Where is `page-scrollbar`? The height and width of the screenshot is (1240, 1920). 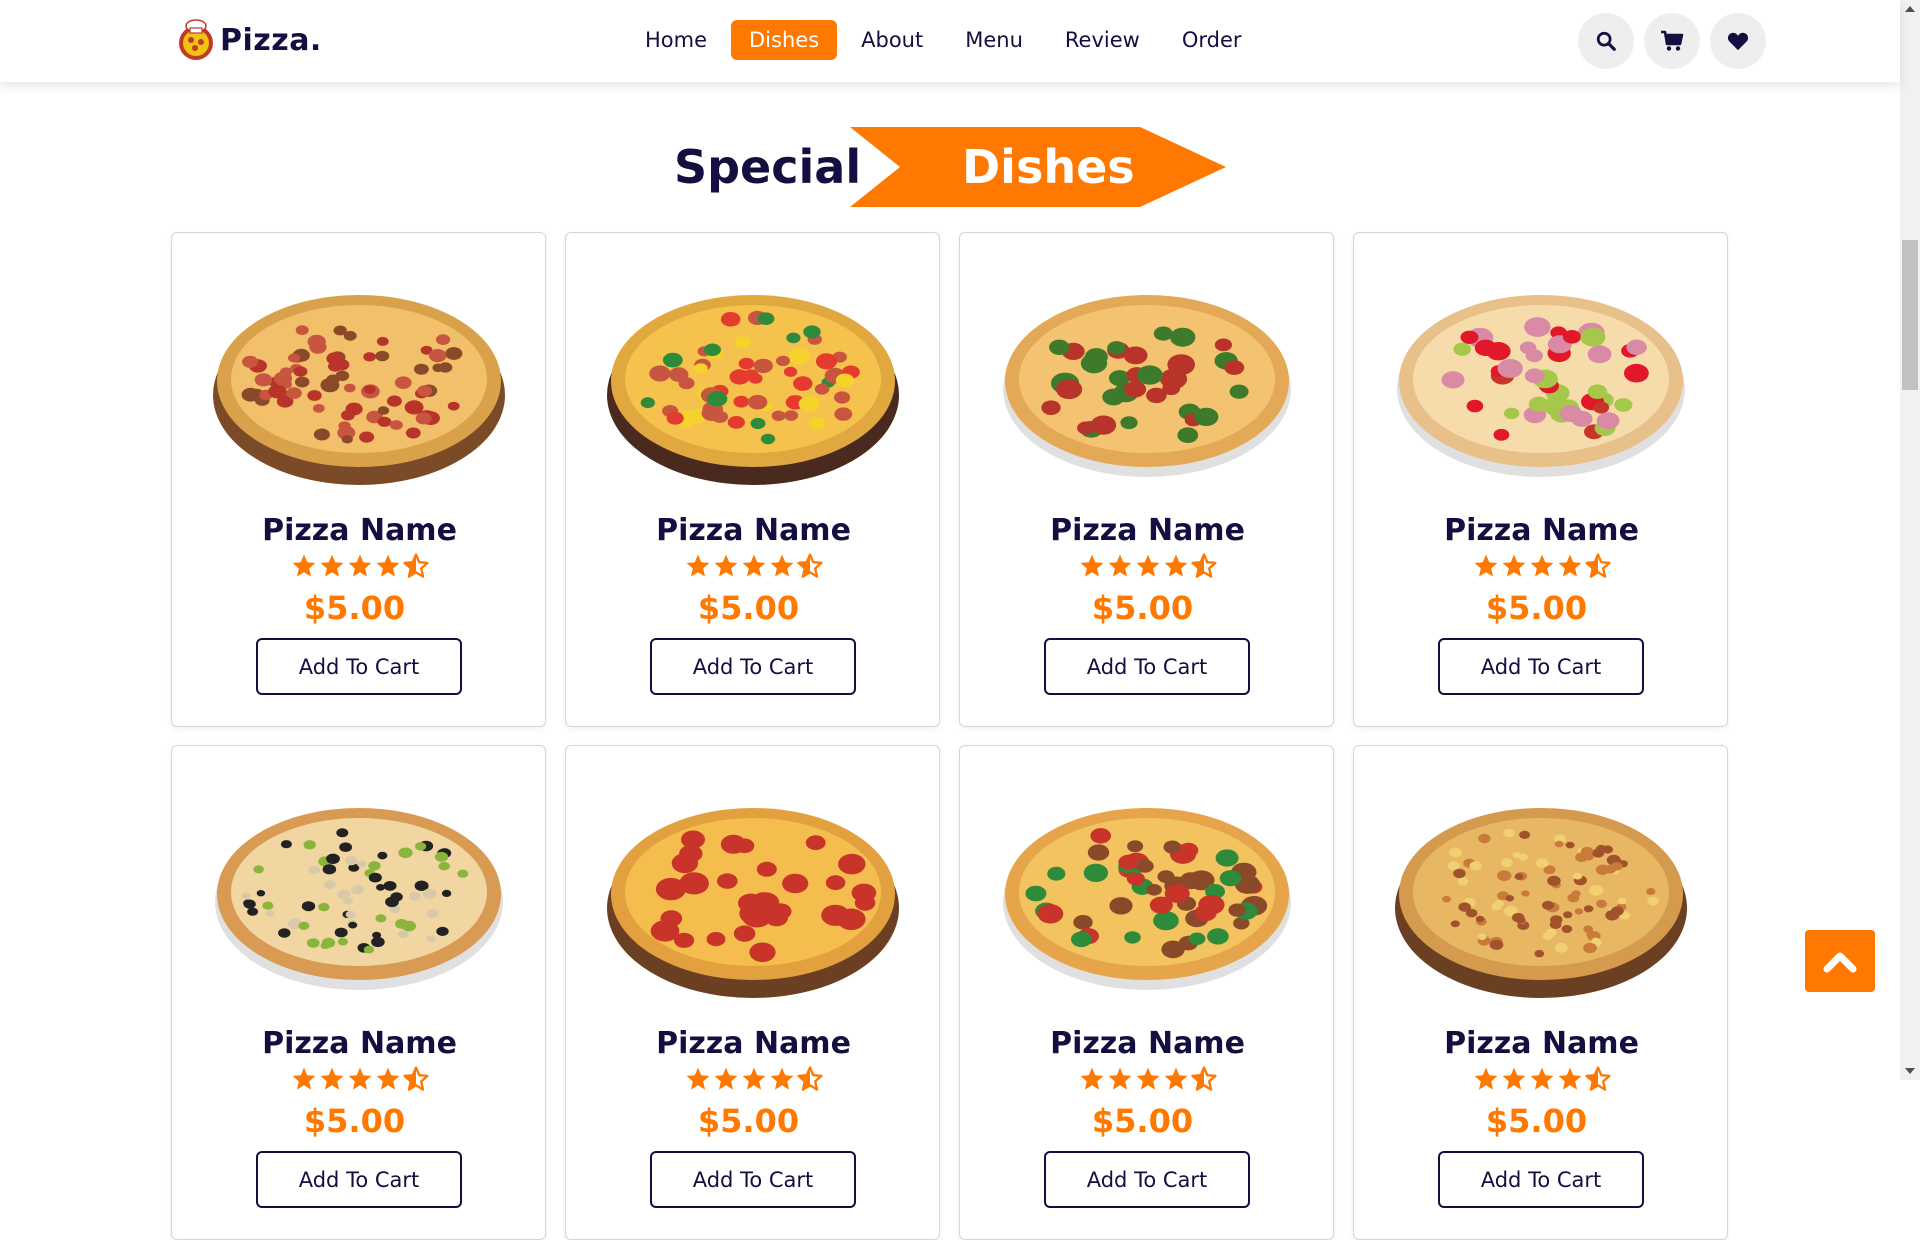
page-scrollbar is located at coordinates (1910, 540).